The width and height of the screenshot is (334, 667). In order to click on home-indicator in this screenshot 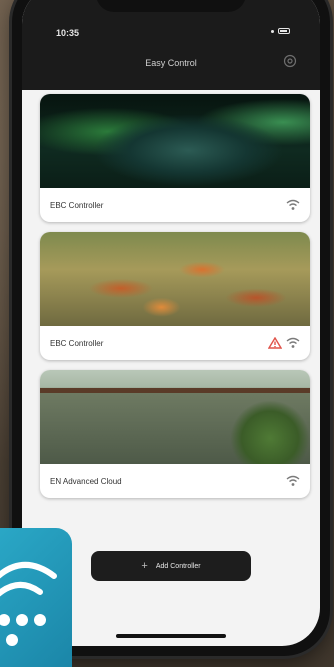, I will do `click(171, 636)`.